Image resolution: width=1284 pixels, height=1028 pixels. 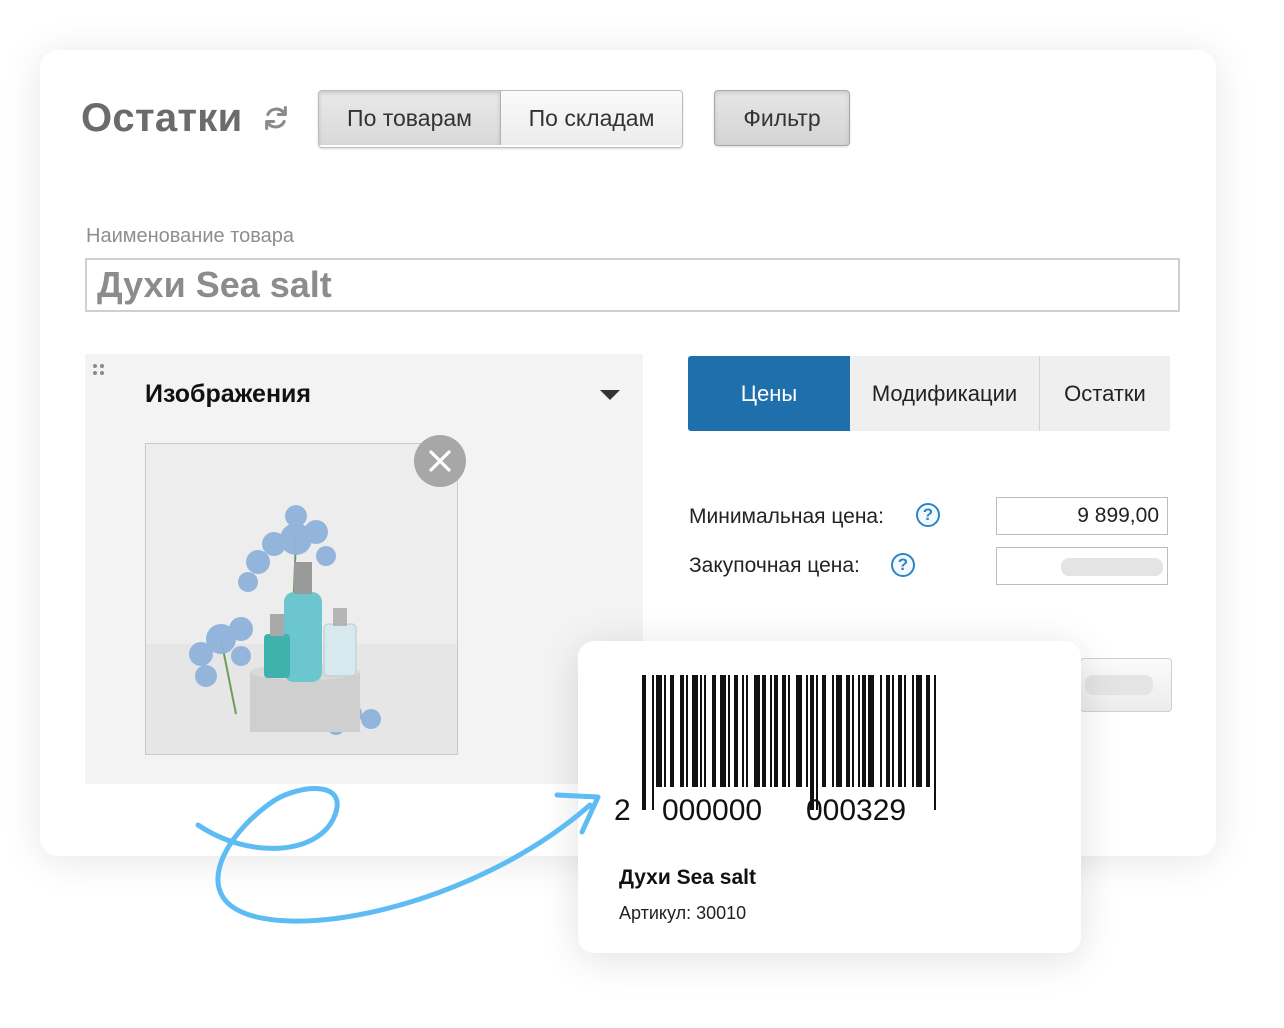 What do you see at coordinates (769, 393) in the screenshot?
I see `tab-prices: Цены` at bounding box center [769, 393].